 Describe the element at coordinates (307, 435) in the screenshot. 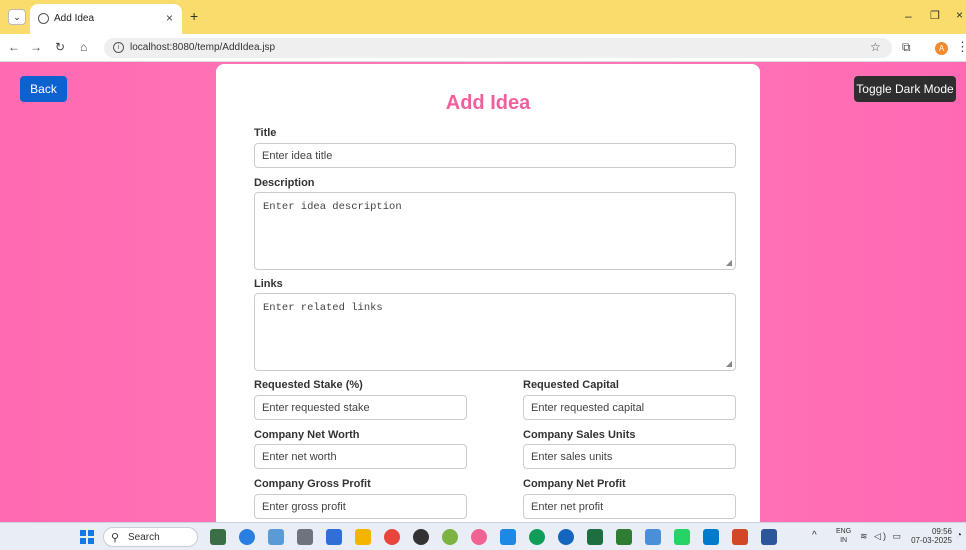

I see `net-worth-label: Company Net Worth` at that location.